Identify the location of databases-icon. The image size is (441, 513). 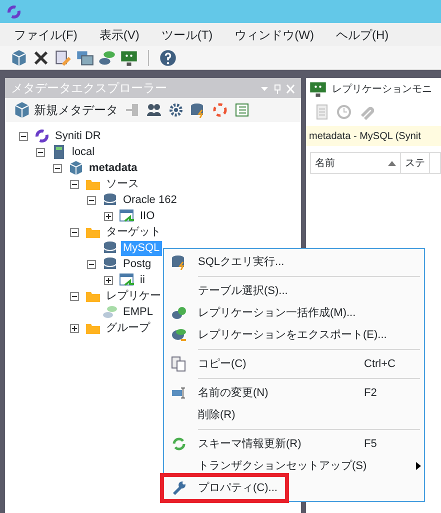
(107, 57).